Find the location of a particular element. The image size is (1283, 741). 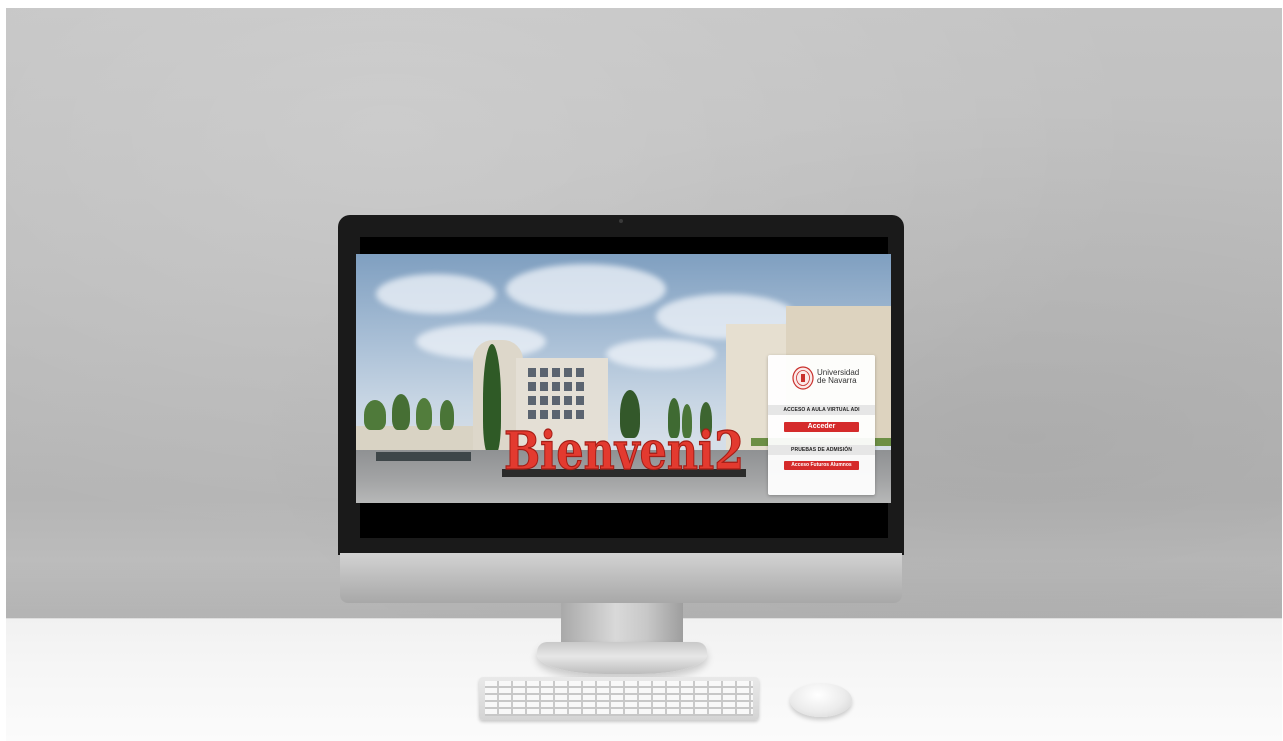

university-name-line2: de Navarra is located at coordinates (837, 380).